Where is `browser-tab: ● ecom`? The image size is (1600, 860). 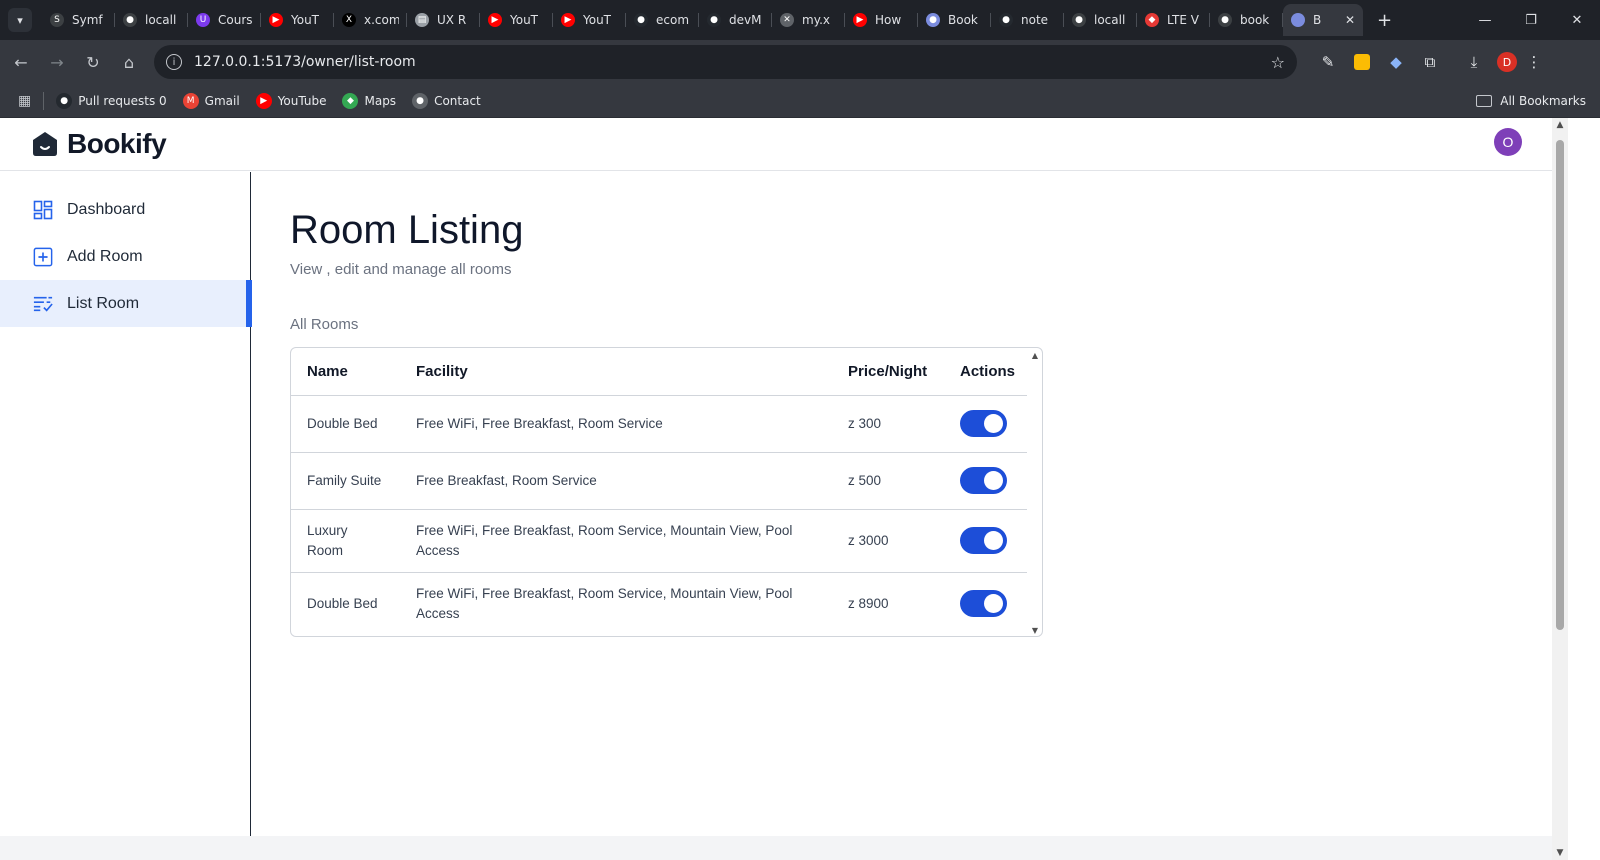
browser-tab: ● ecom is located at coordinates (662, 20).